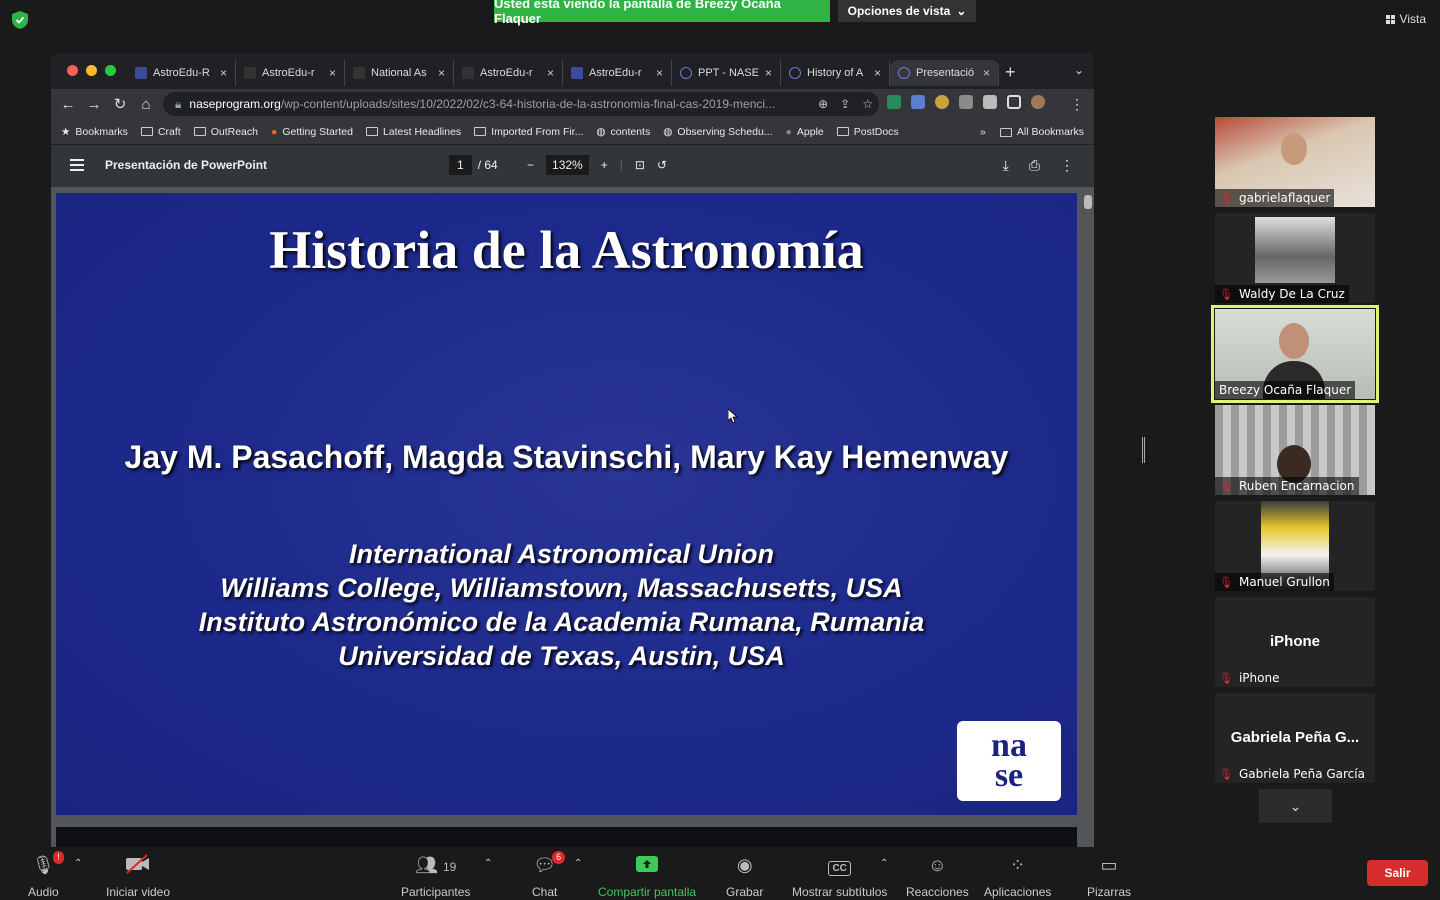 The width and height of the screenshot is (1440, 900). What do you see at coordinates (72, 70) in the screenshot?
I see `close-window-button` at bounding box center [72, 70].